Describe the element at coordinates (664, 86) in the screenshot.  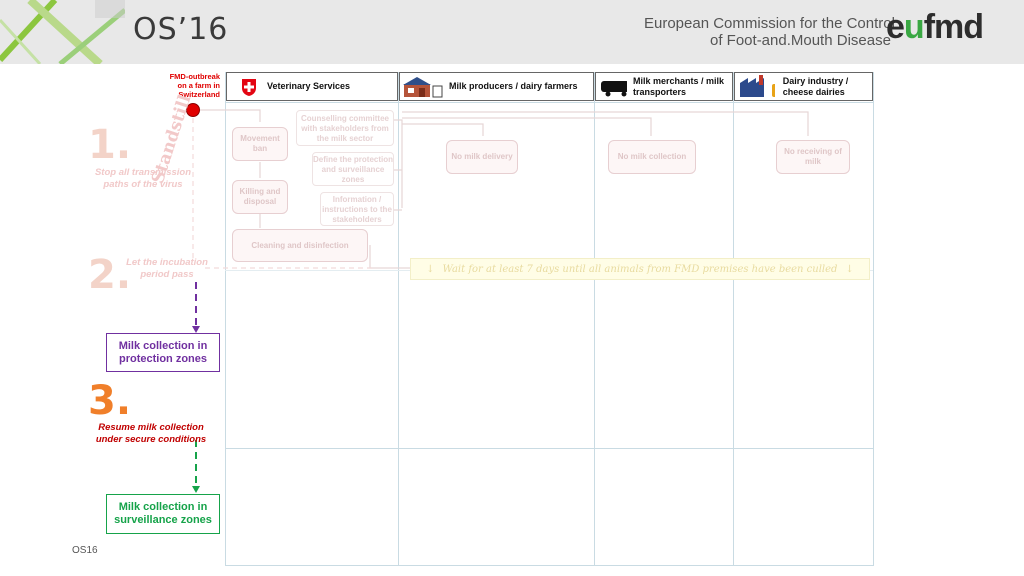
I see `column-header-milk-merchants: Milk merchants / milk transporters` at that location.